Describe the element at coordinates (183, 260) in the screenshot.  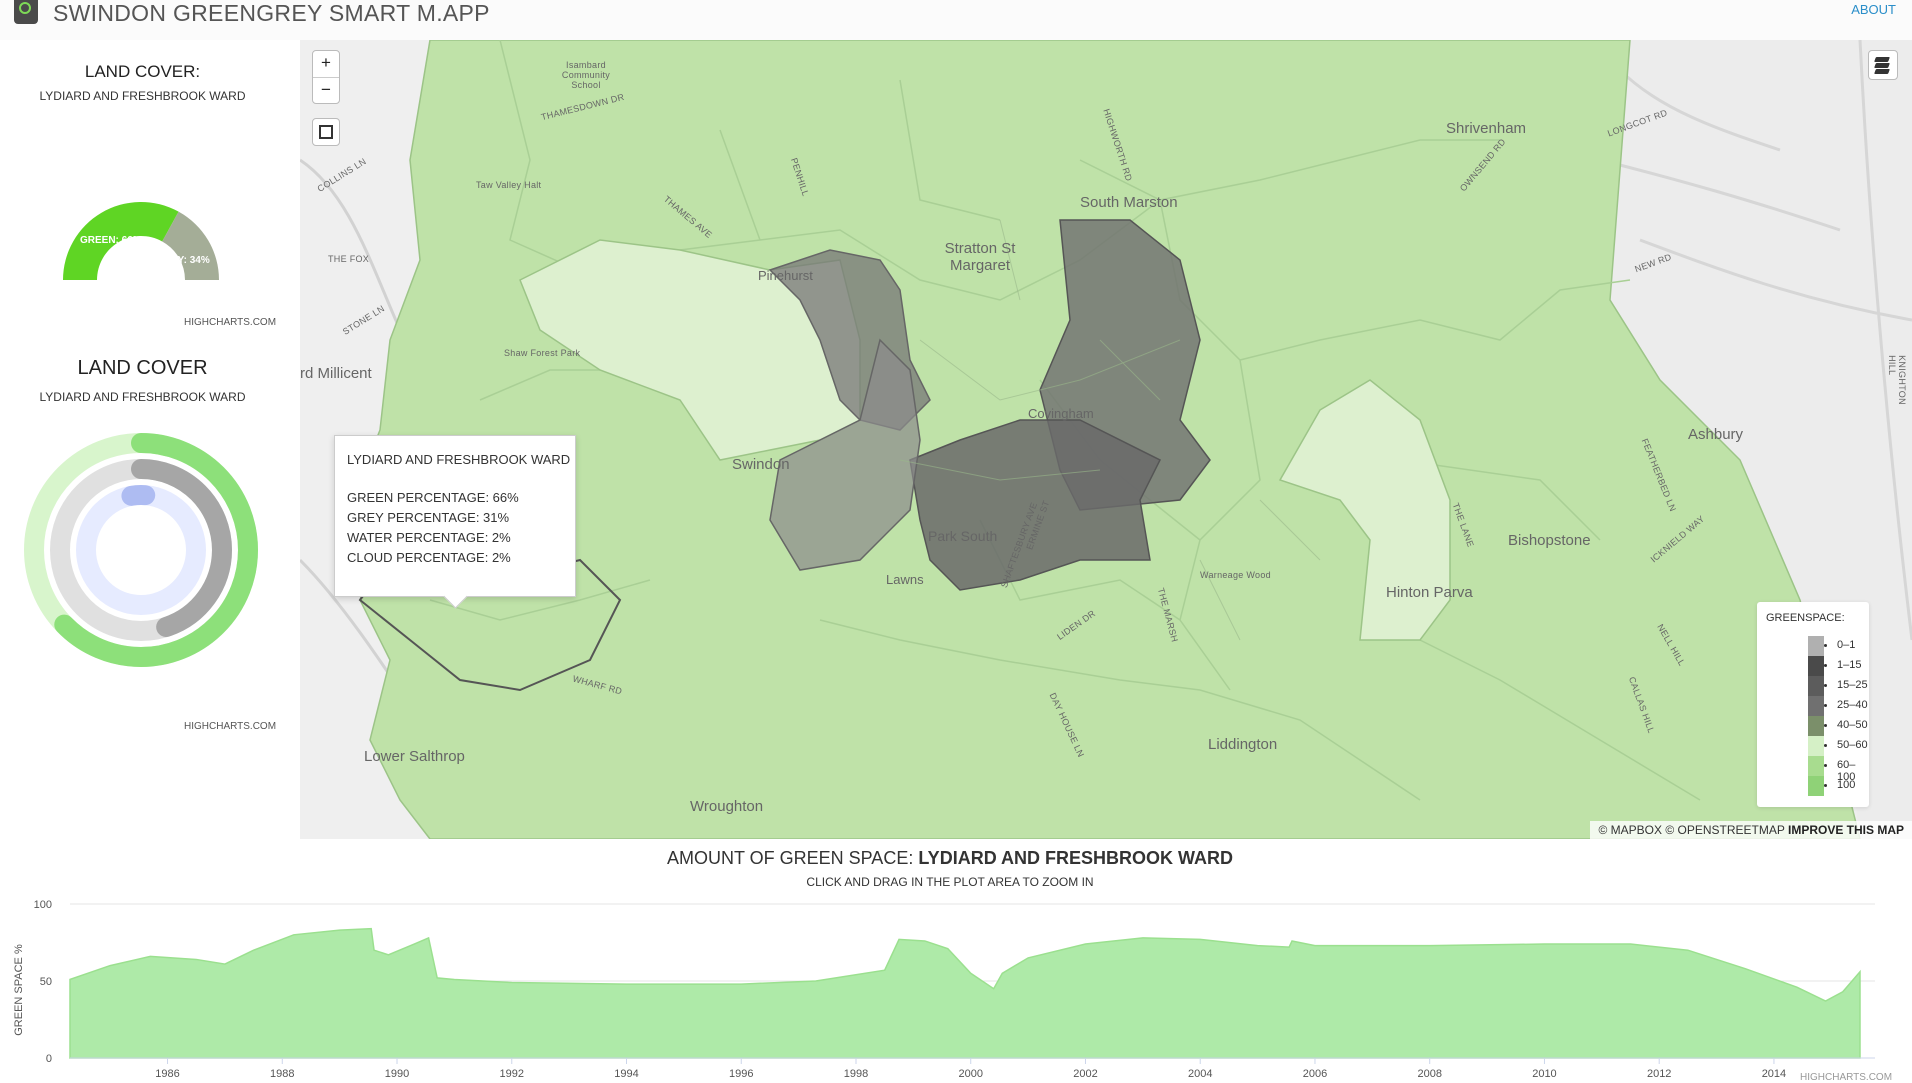
I see `gauge-grey-label: GREY: 34%` at that location.